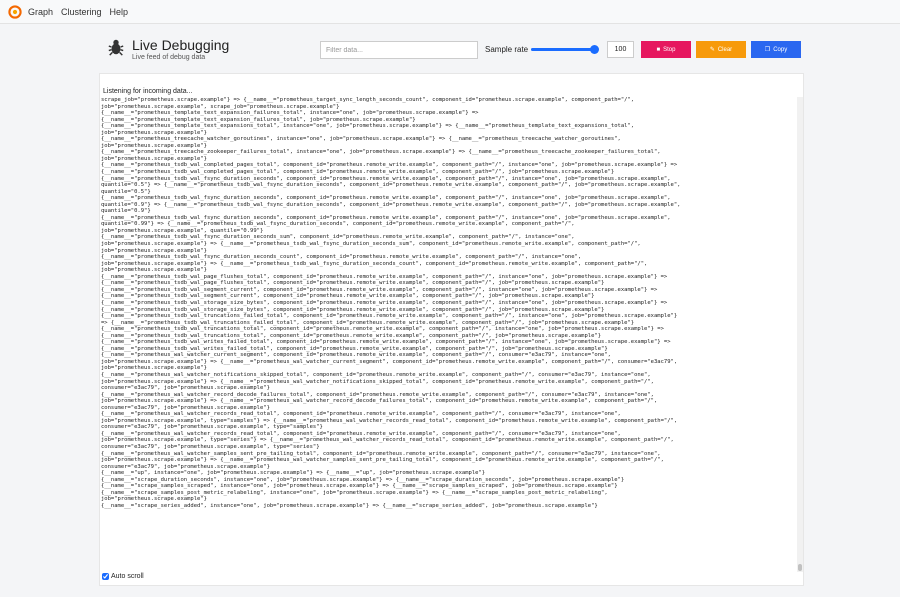 This screenshot has width=900, height=597. What do you see at coordinates (800, 334) in the screenshot?
I see `log-scrollbar` at bounding box center [800, 334].